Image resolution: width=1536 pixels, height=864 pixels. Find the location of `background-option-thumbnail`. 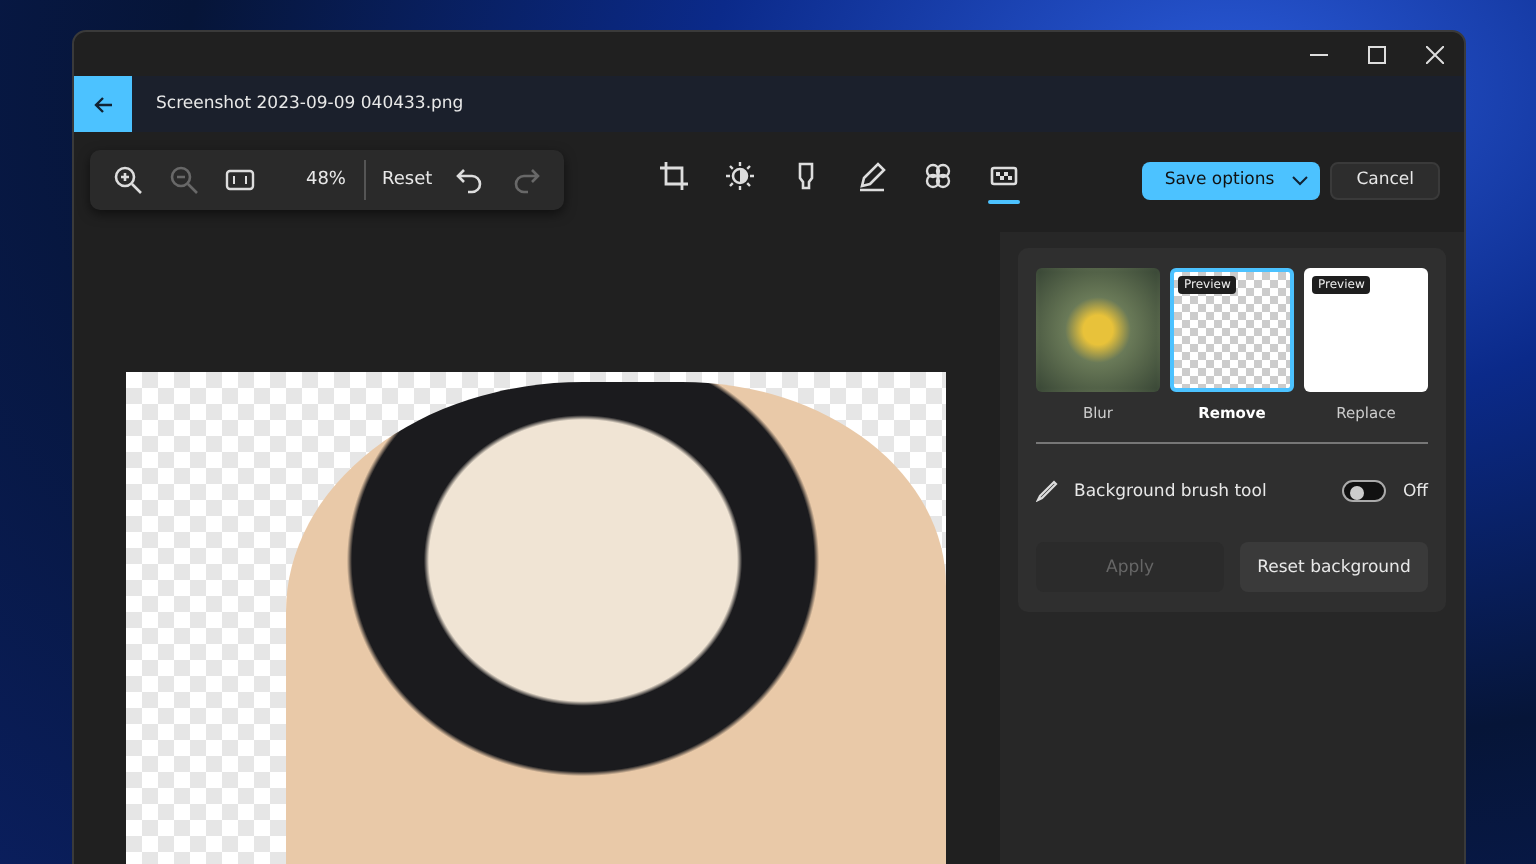

background-option-thumbnail is located at coordinates (1098, 330).